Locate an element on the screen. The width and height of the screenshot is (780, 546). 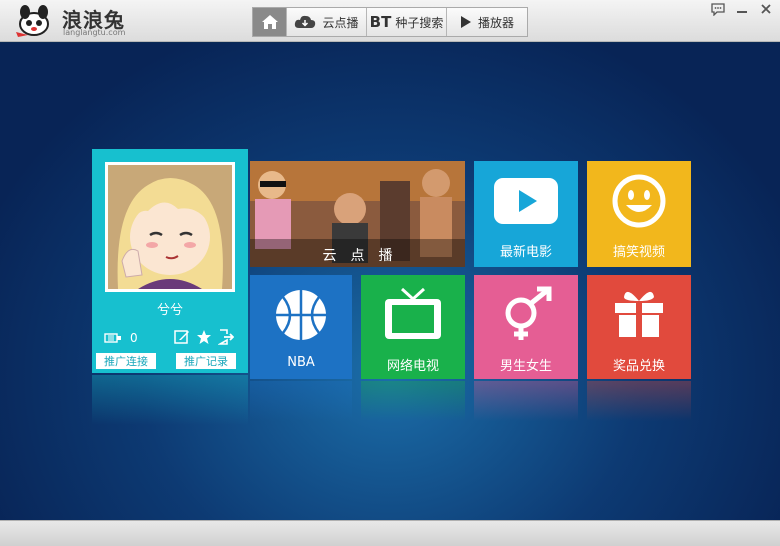
tile-nba: NBA is located at coordinates (301, 327).